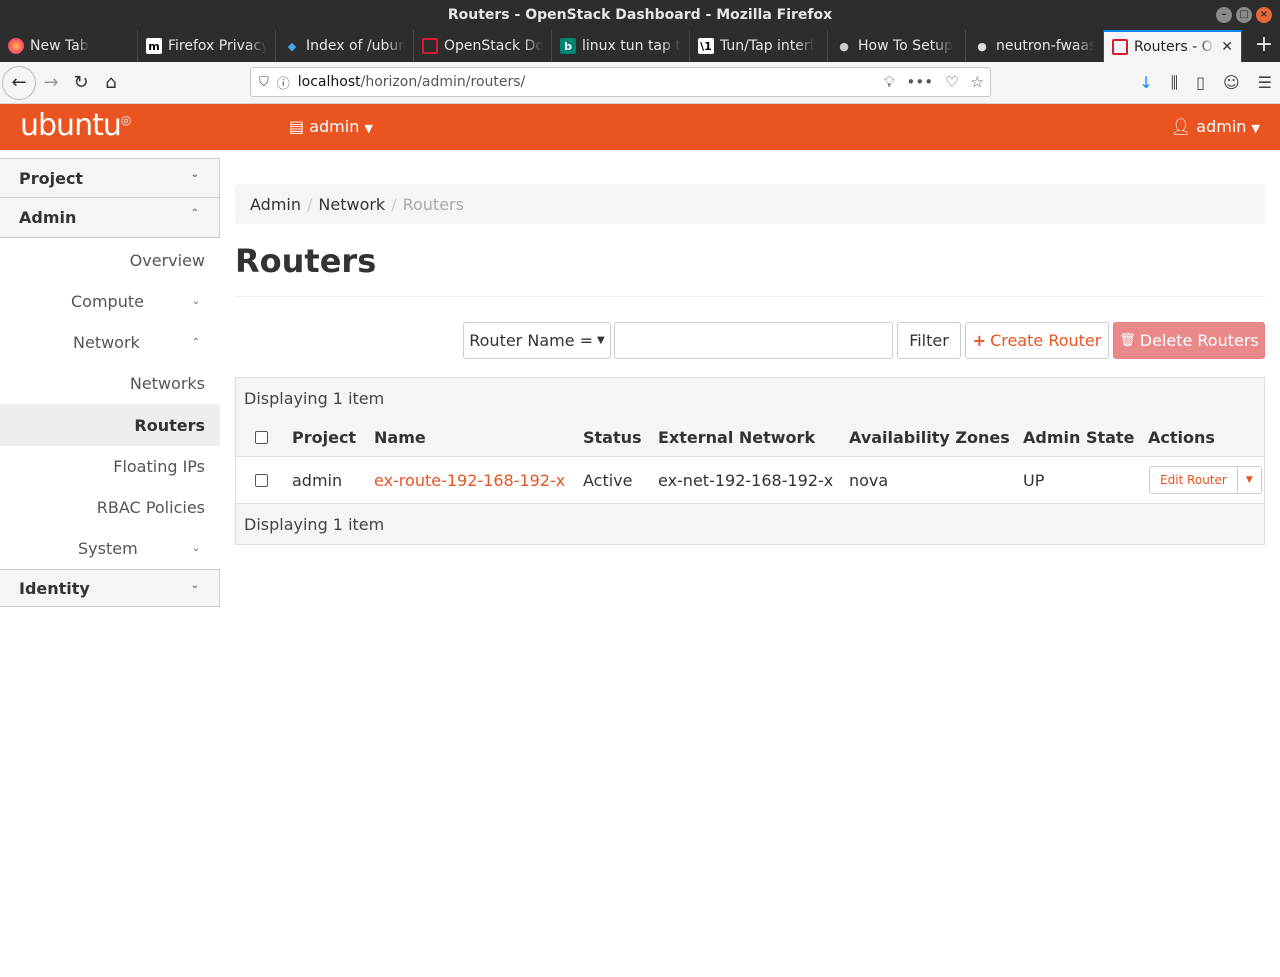  I want to click on menu-icon: ☰, so click(1265, 83).